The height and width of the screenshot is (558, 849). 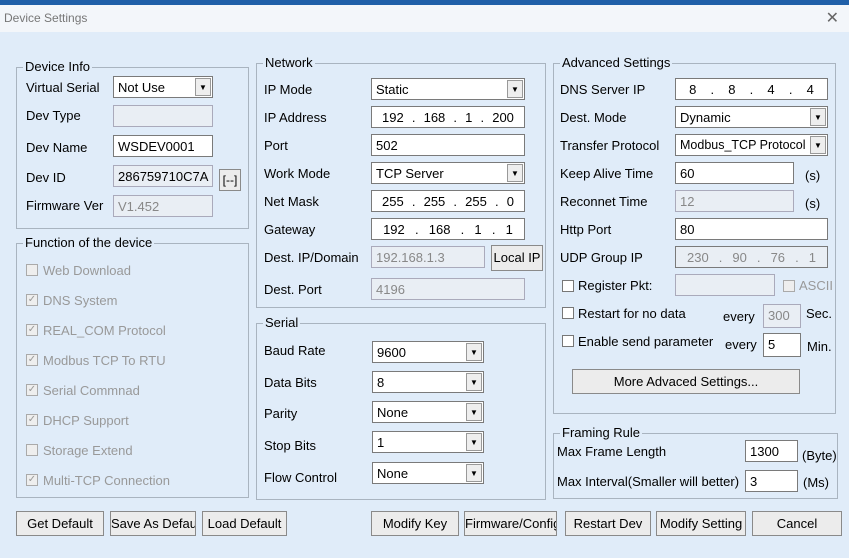 I want to click on keepalive-unit: (s), so click(x=813, y=175).